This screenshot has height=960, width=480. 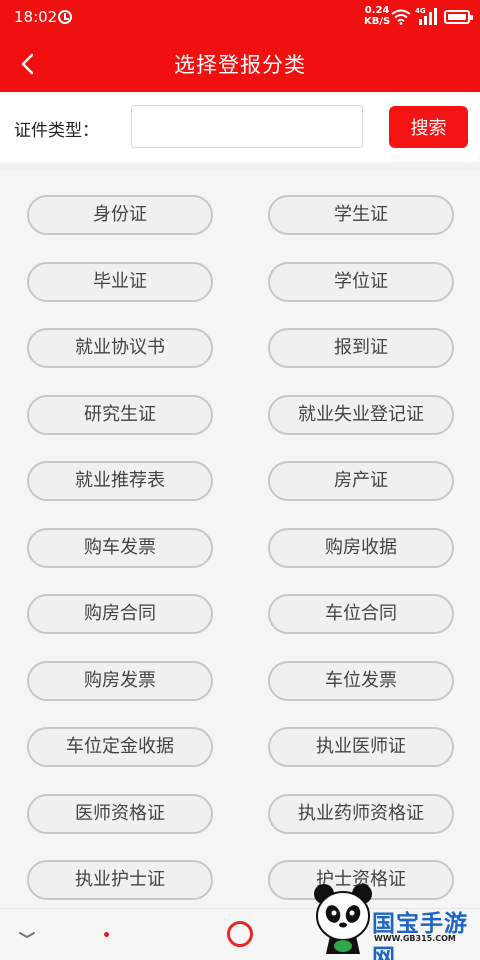 What do you see at coordinates (240, 17) in the screenshot?
I see `status-bar: 18:02 0.24 KB/S 4G` at bounding box center [240, 17].